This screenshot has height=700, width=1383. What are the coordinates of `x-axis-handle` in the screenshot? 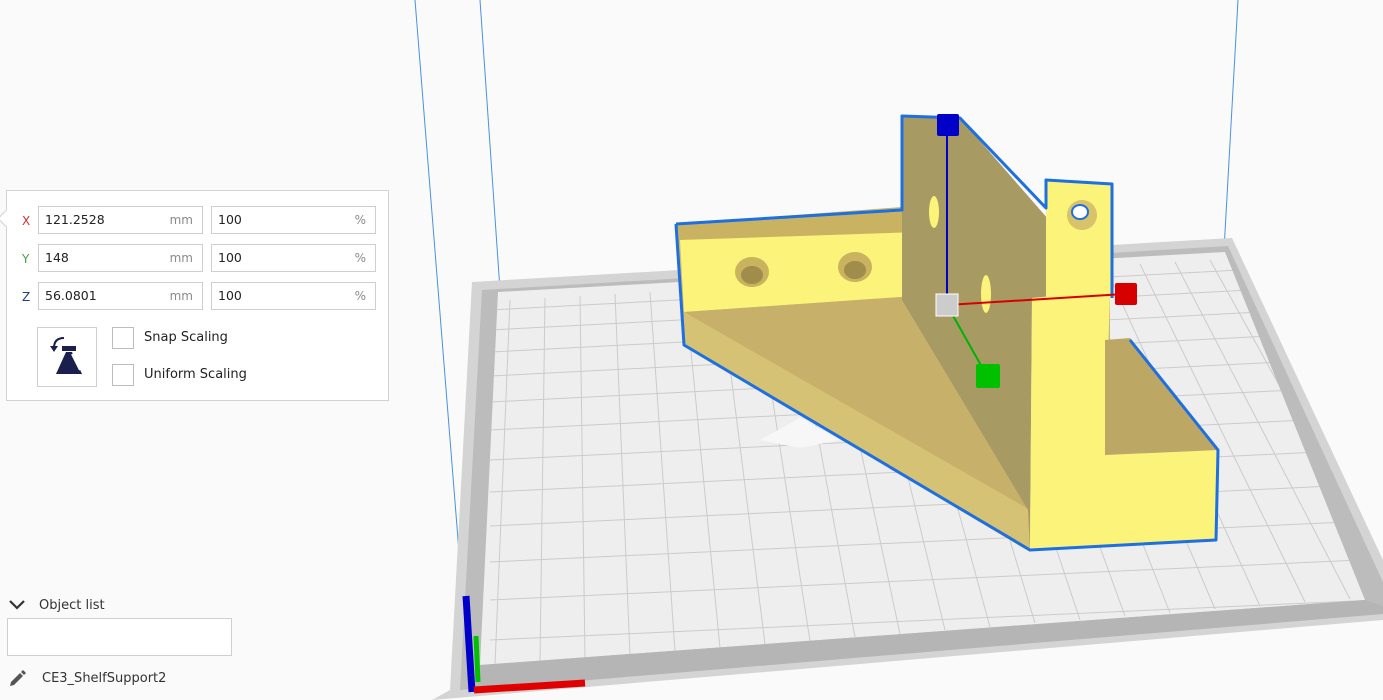 It's located at (1126, 294).